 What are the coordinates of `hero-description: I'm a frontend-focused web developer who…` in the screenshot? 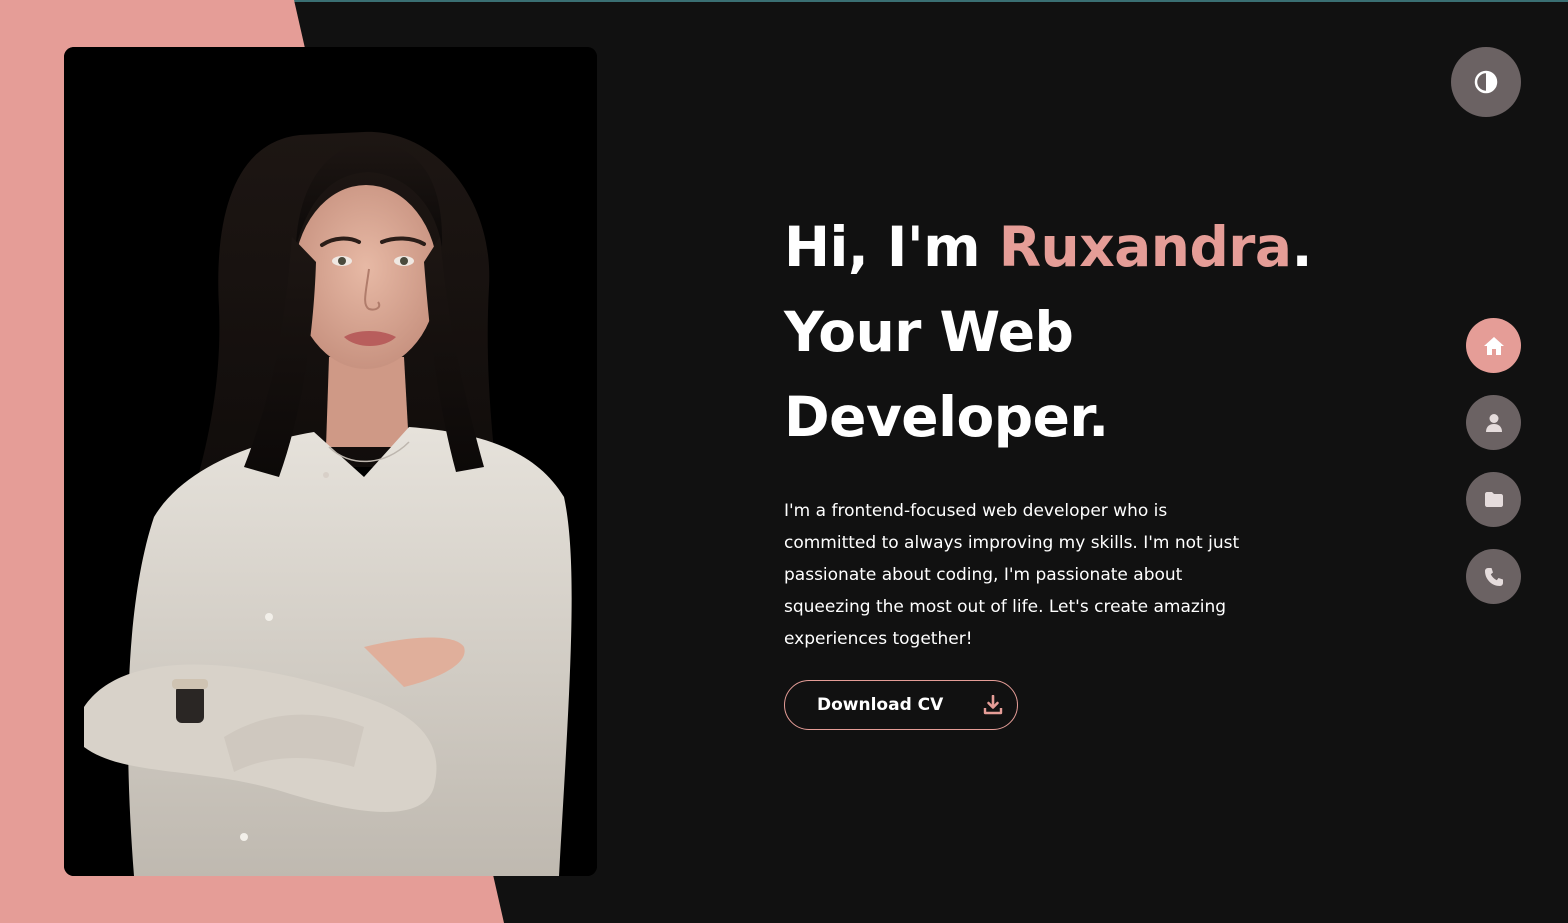 It's located at (1012, 575).